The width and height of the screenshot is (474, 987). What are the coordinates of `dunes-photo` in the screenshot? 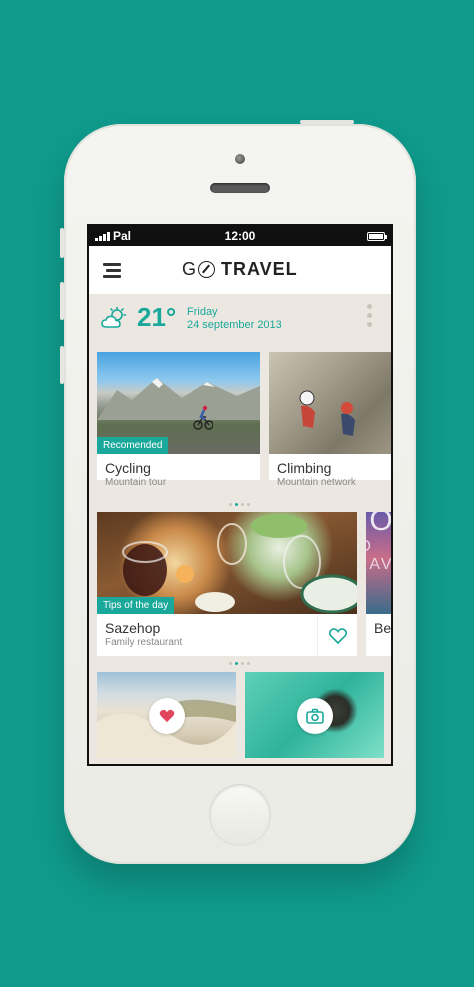 It's located at (166, 715).